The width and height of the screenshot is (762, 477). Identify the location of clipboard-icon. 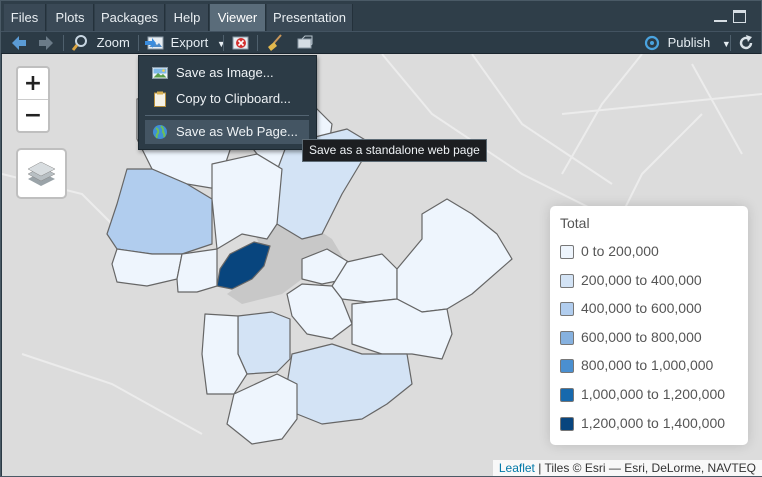
(160, 99).